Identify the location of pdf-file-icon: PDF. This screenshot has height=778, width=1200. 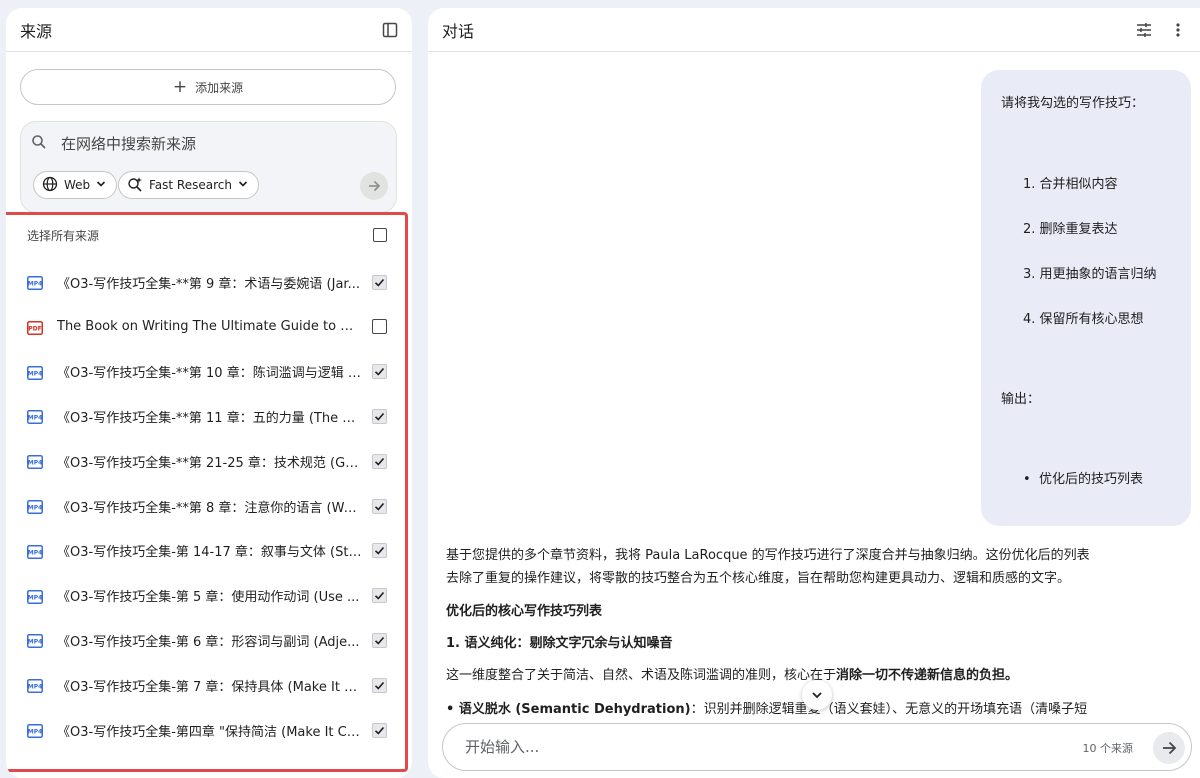
(35, 327).